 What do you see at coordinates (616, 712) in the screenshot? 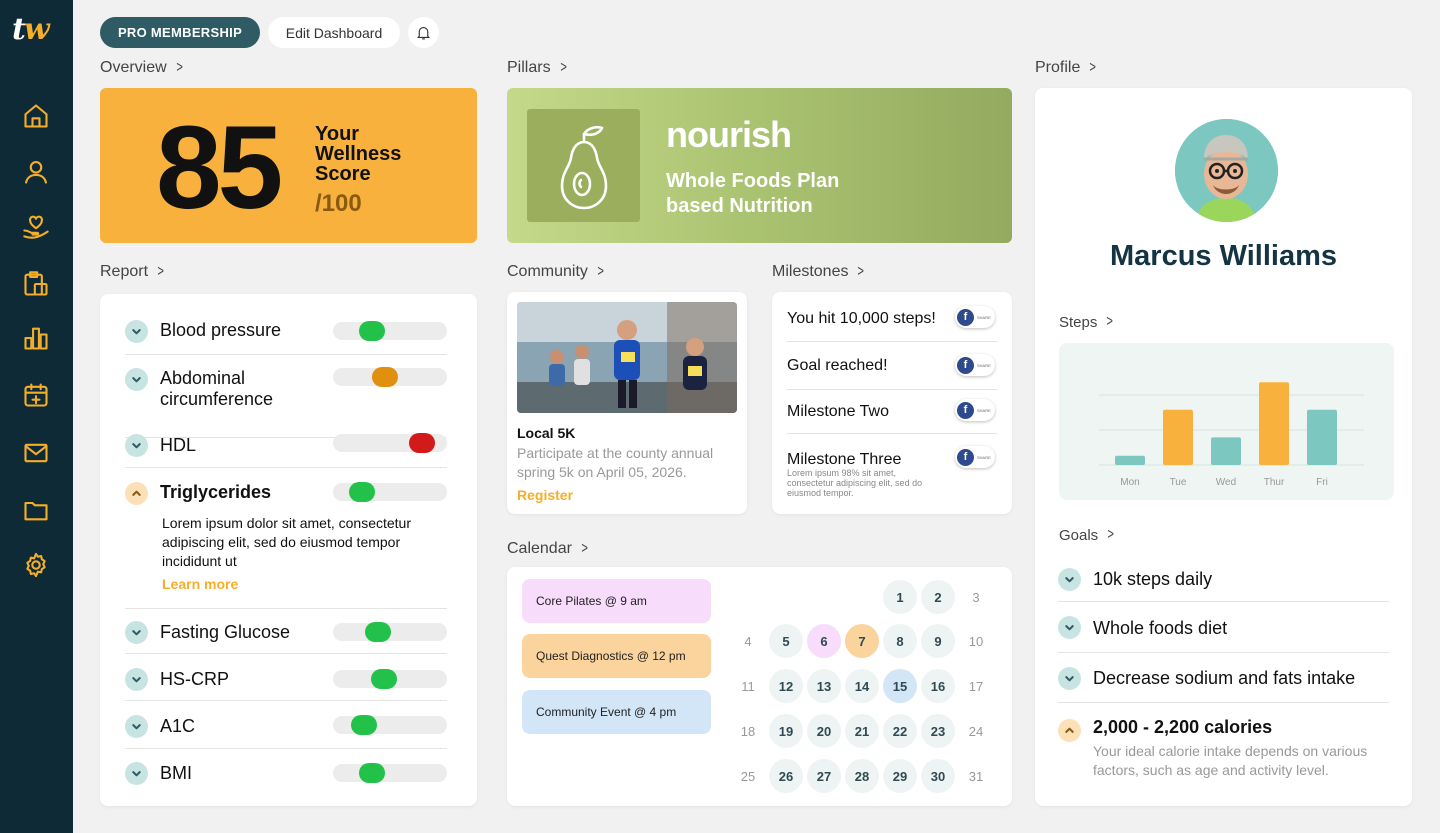
I see `calendar-event: Community Event @ 4 pm` at bounding box center [616, 712].